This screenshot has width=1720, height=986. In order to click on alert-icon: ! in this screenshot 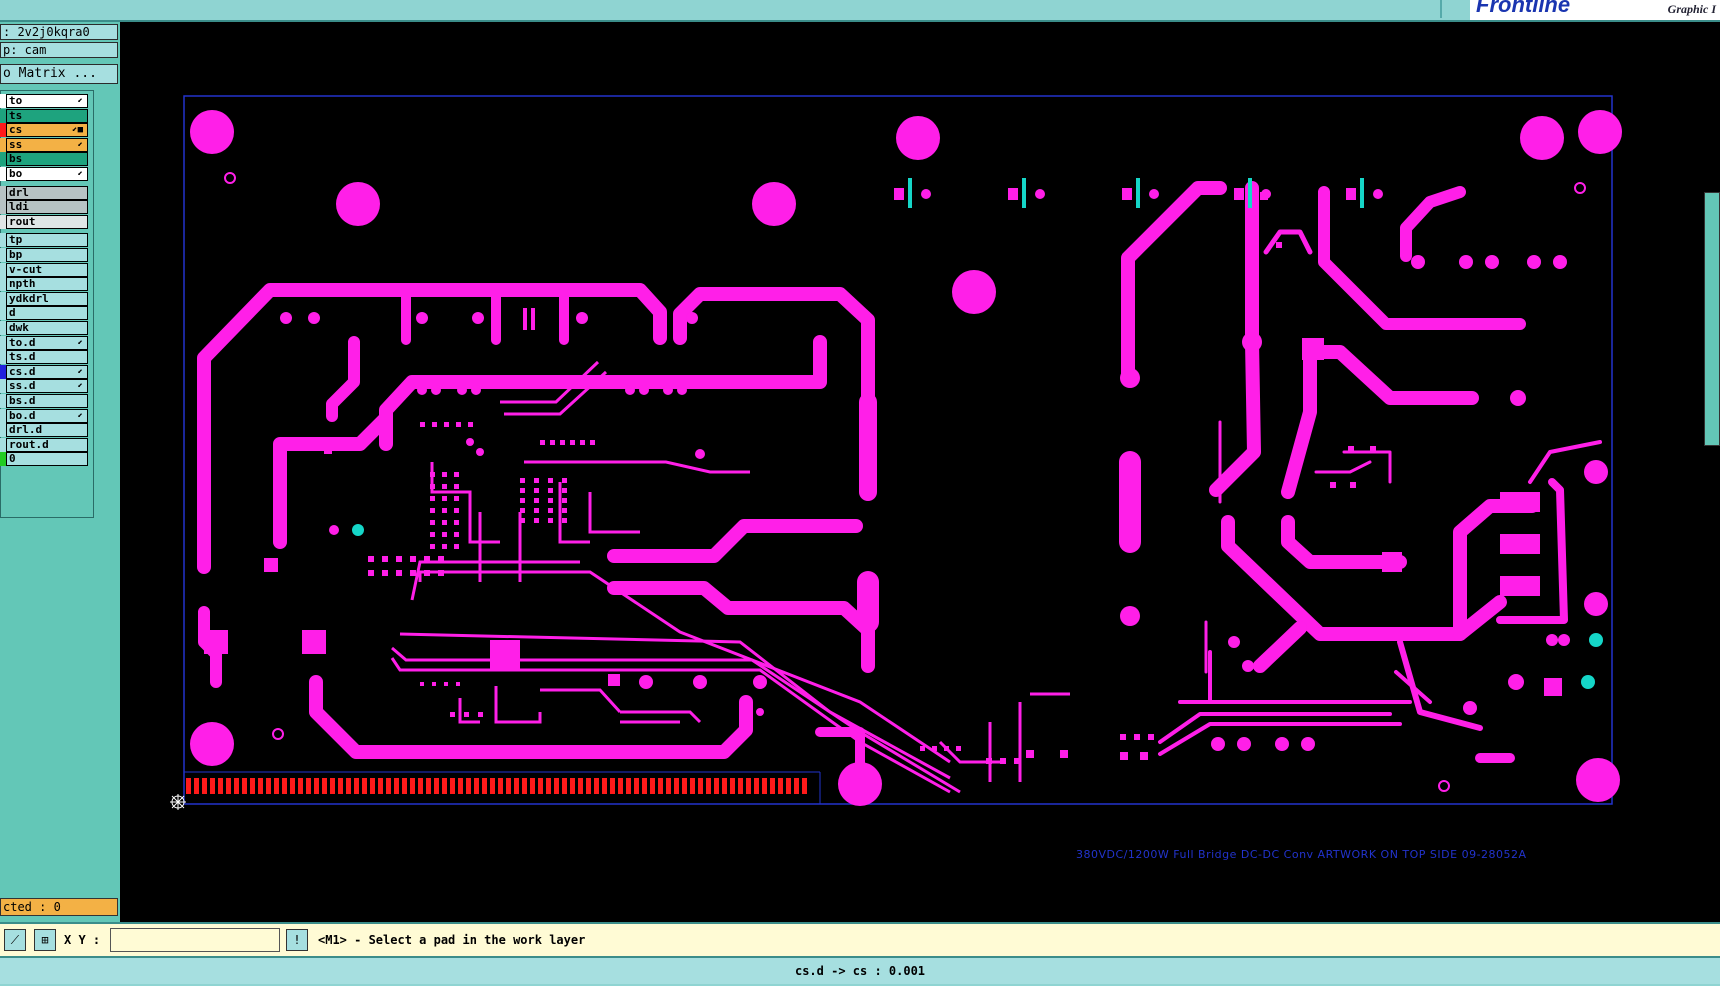, I will do `click(297, 940)`.